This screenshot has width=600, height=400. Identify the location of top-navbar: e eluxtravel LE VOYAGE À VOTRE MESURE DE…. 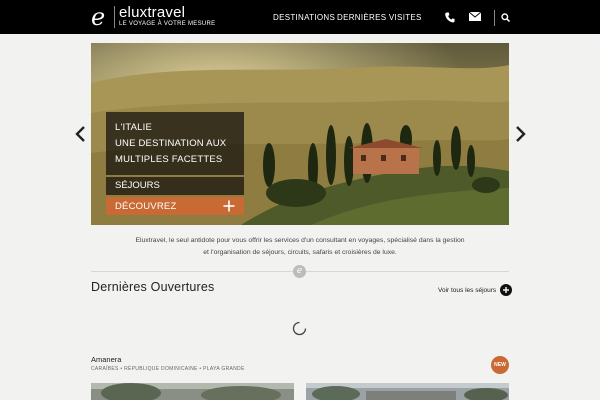
(300, 17).